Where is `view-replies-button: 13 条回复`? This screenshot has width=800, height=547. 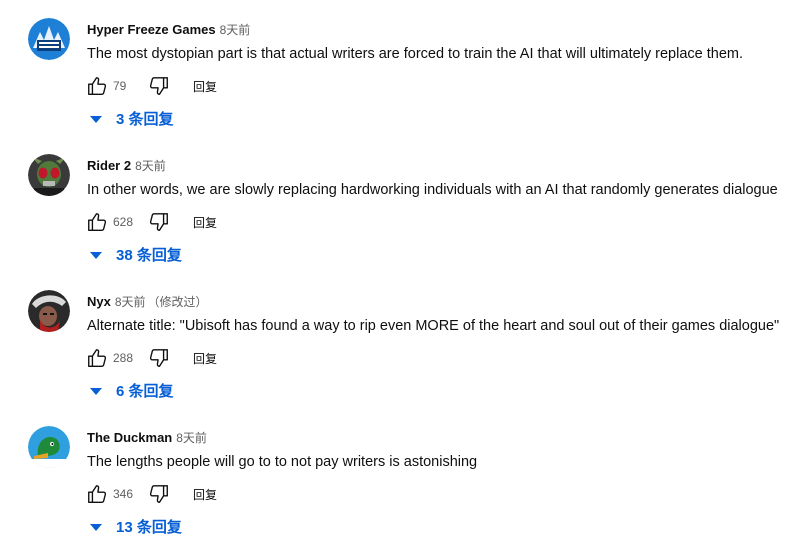 view-replies-button: 13 条回复 is located at coordinates (136, 526).